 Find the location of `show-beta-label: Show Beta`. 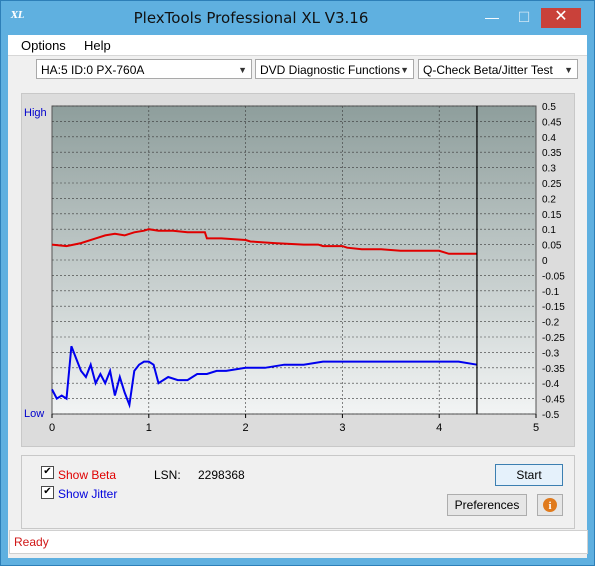

show-beta-label: Show Beta is located at coordinates (87, 475).